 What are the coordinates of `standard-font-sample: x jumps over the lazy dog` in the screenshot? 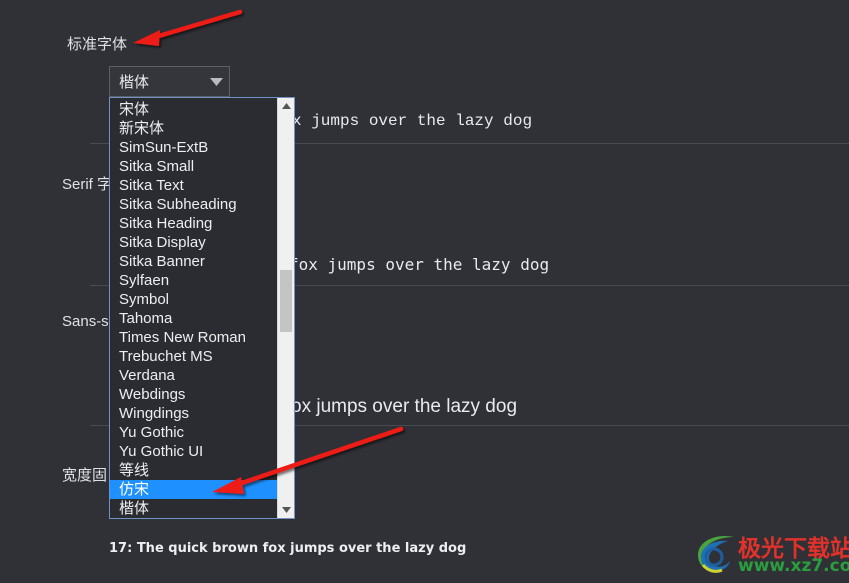 It's located at (412, 121).